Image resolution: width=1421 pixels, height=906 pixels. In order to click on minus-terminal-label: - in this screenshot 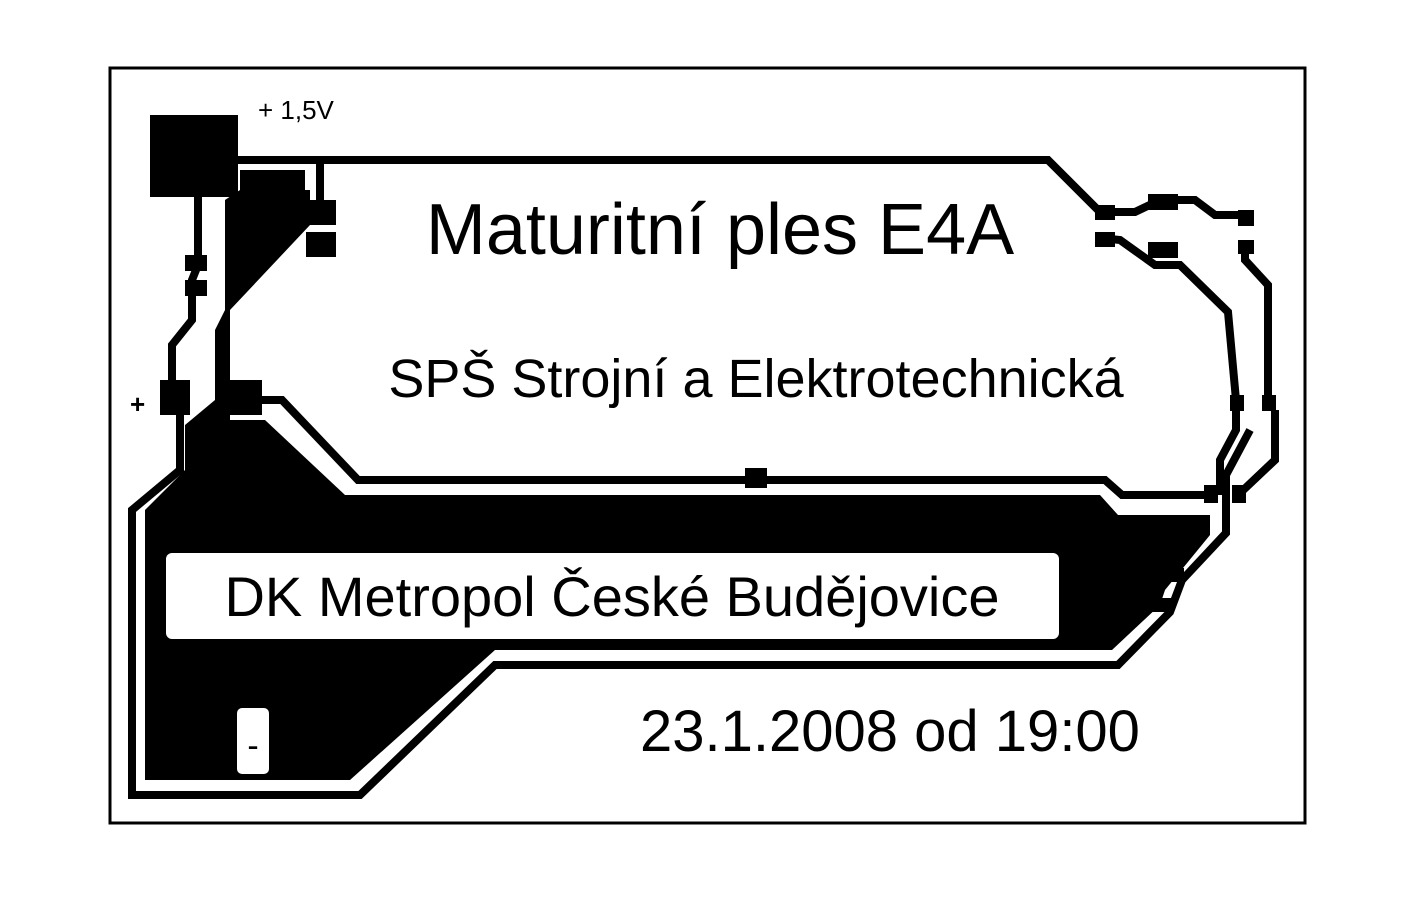, I will do `click(252, 746)`.